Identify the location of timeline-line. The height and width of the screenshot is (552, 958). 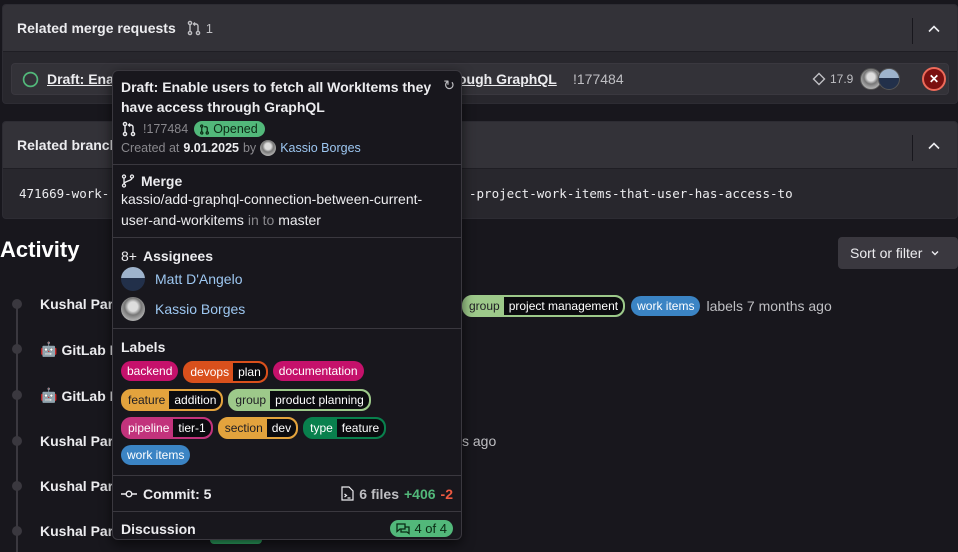
(17, 426).